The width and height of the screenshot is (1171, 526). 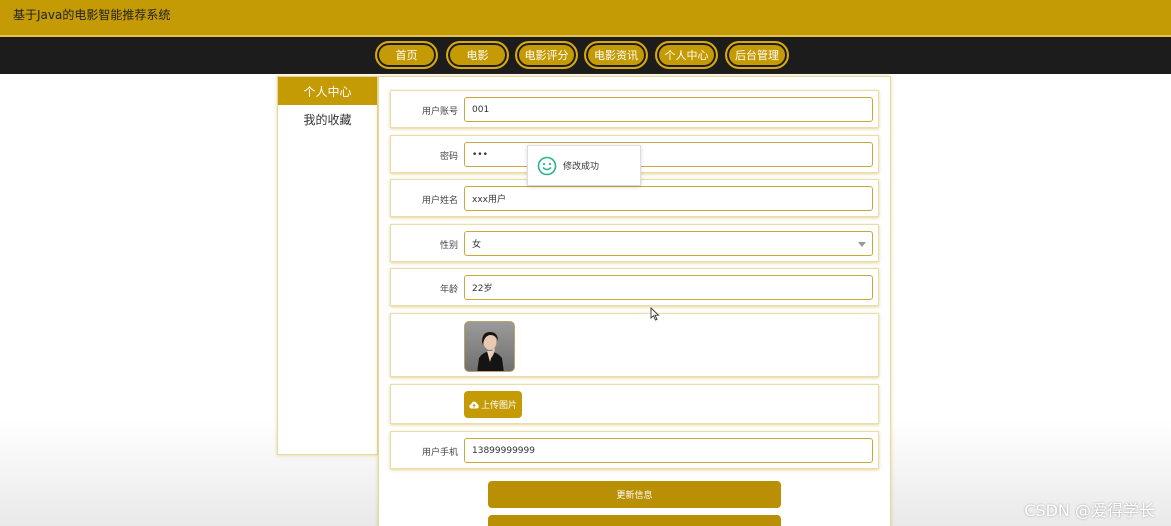 I want to click on form-row-phone: 用户手机 13899999999, so click(x=634, y=450).